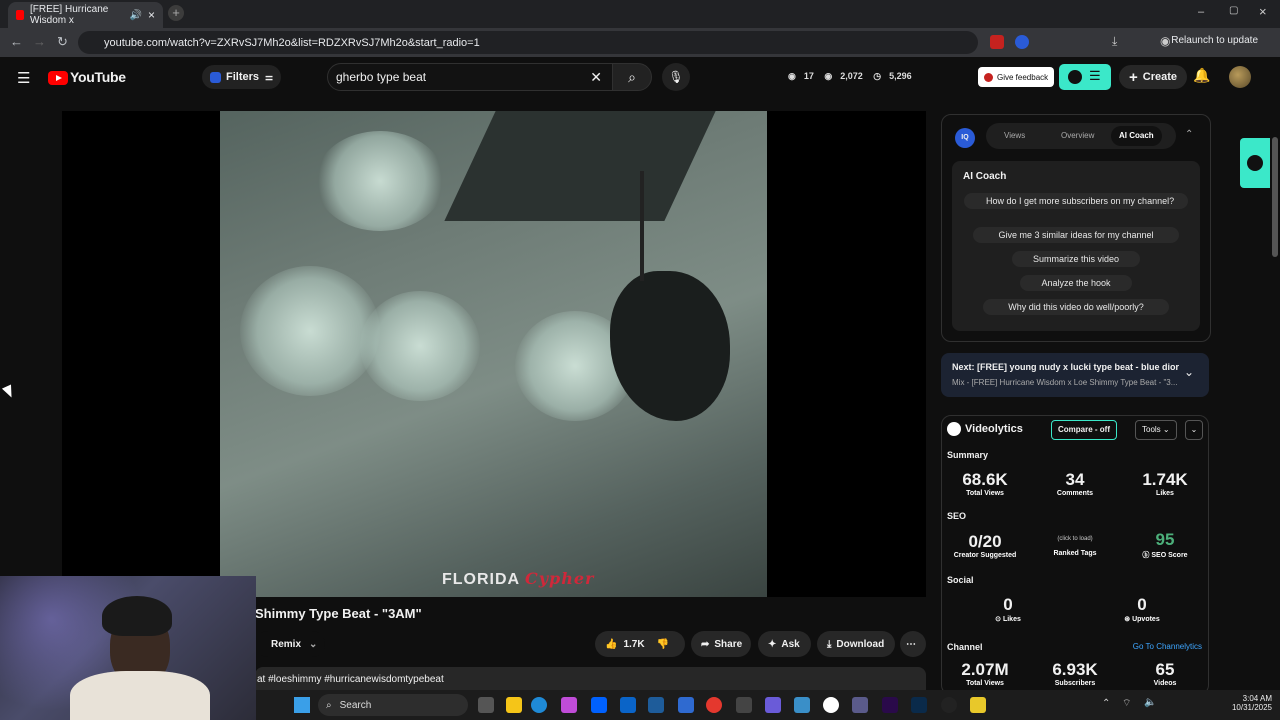  I want to click on tab-close-icon: ×, so click(151, 15).